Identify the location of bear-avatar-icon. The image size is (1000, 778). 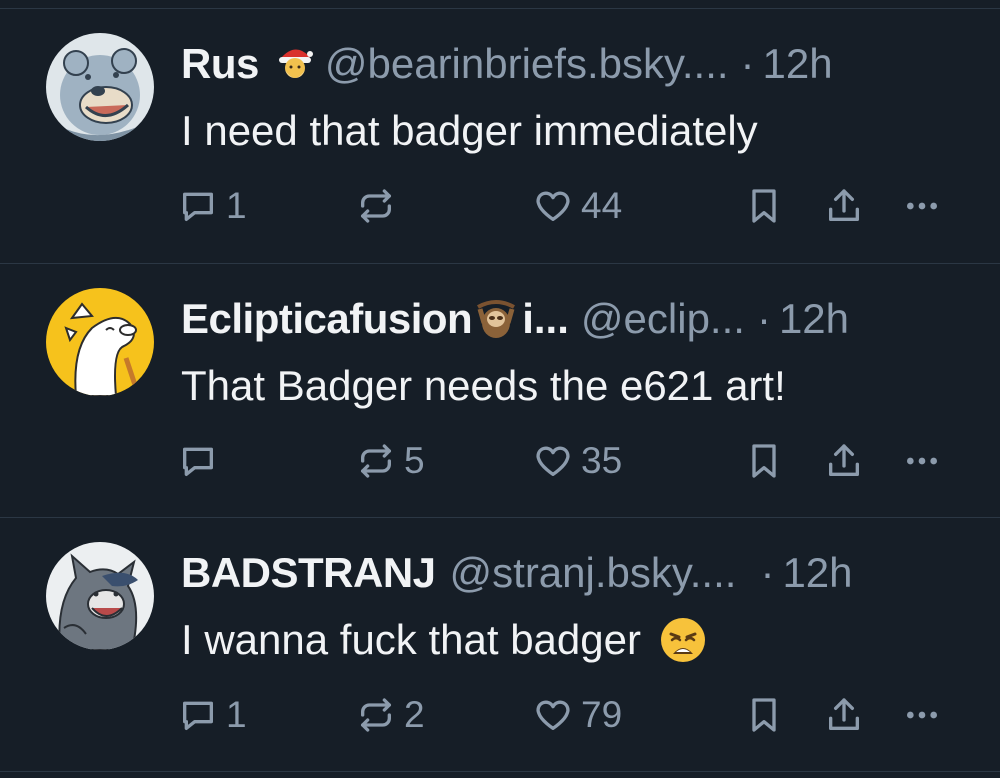
(100, 87).